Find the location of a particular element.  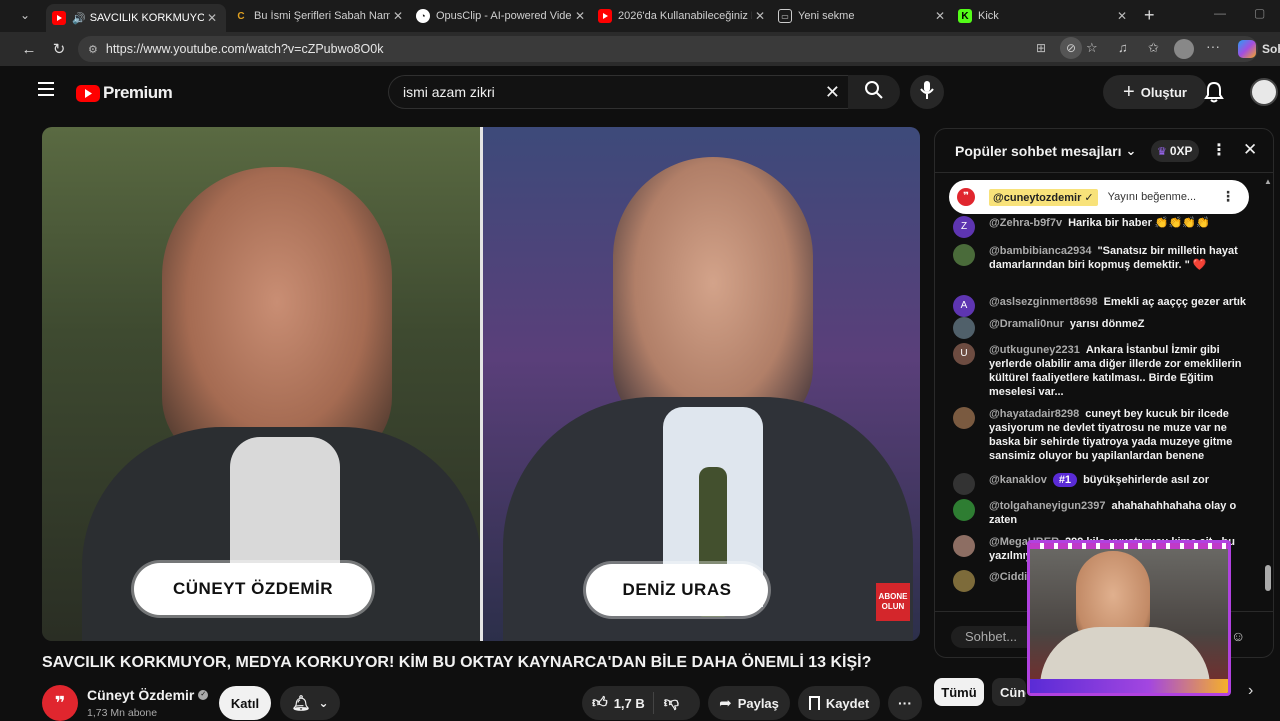

like-button: 👍︎ 1,7 B is located at coordinates (618, 703).